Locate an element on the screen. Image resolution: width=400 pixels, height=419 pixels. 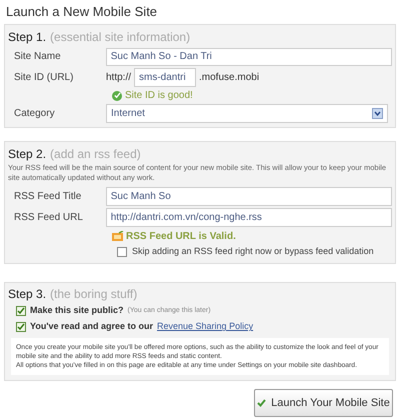
step-heading: Step 3. is located at coordinates (27, 294).